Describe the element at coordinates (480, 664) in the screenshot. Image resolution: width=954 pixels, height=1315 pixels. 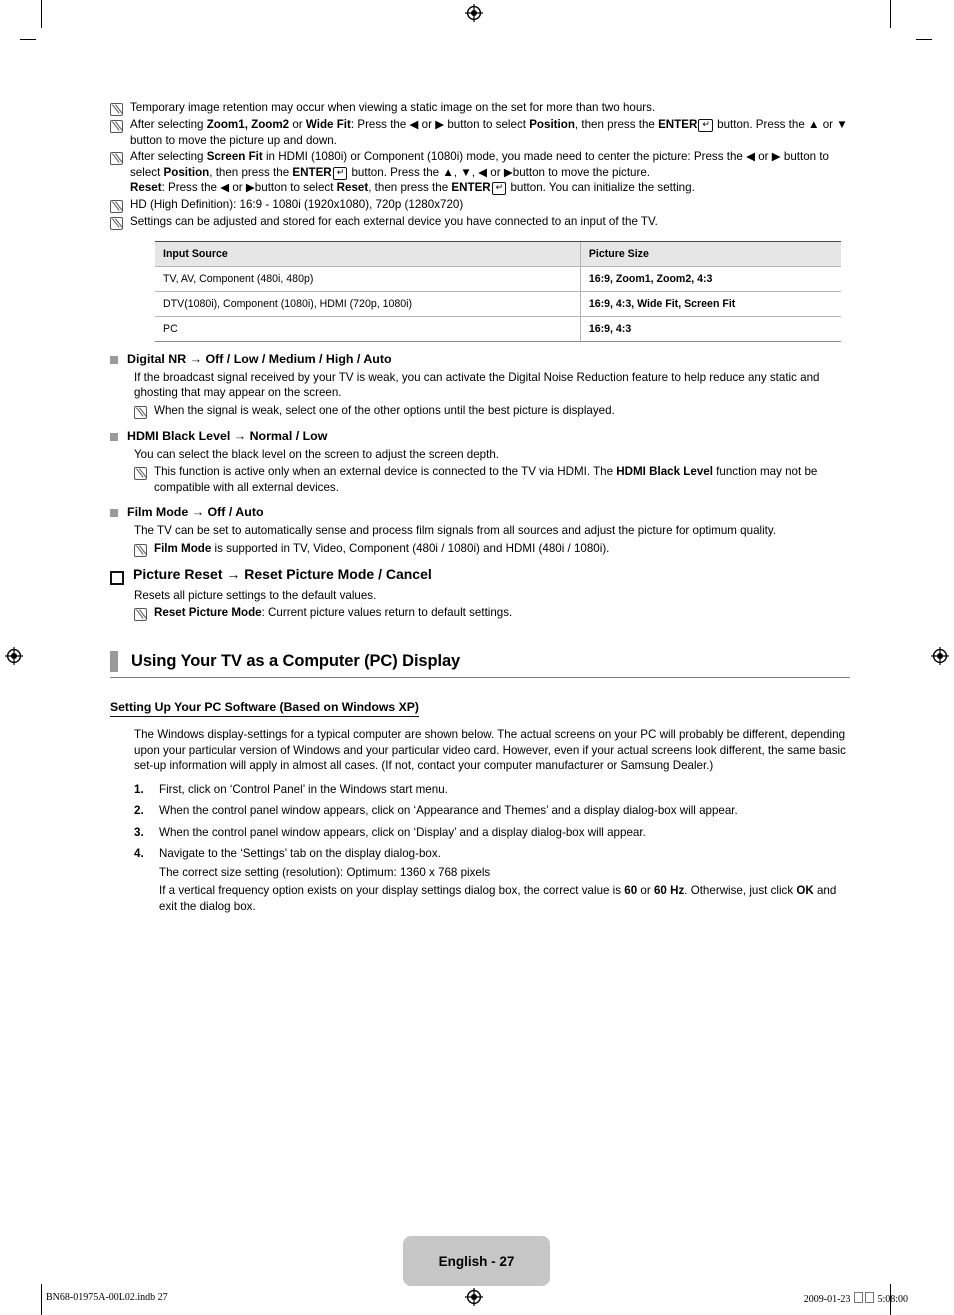
I see `section-header-pc-display: Using Your TV as a Computer (PC) Display` at that location.